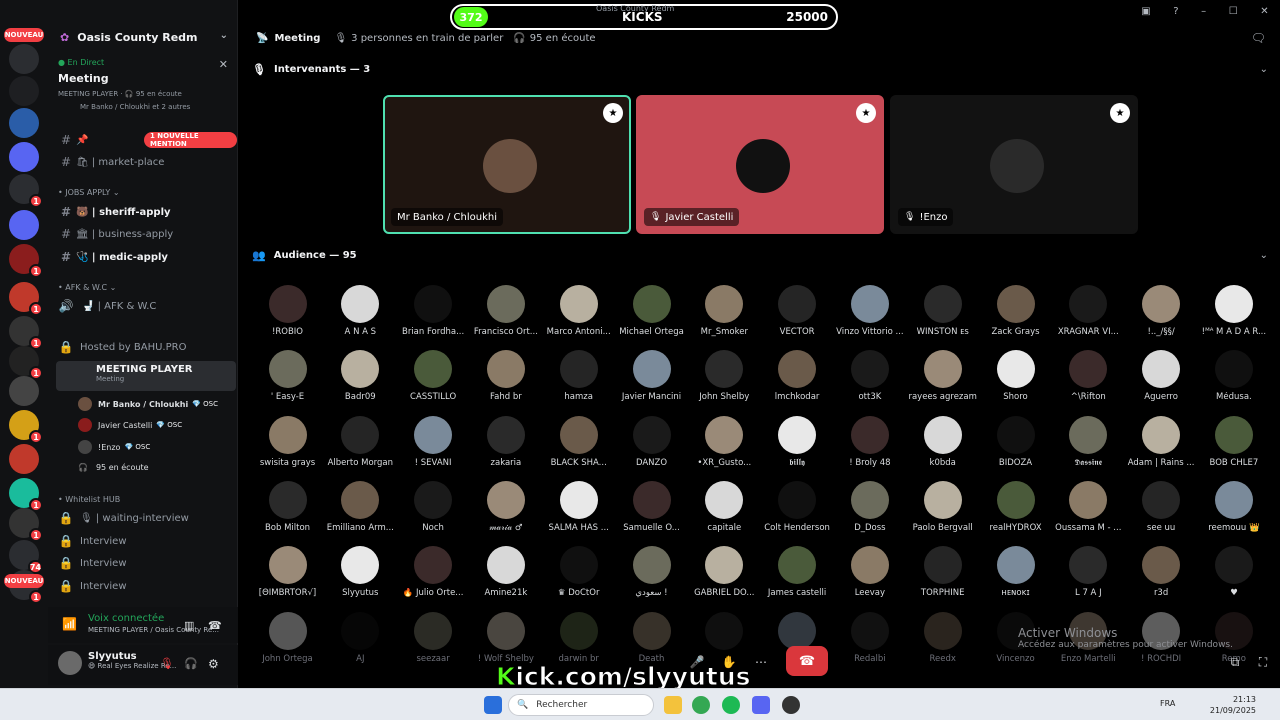 This screenshot has height=720, width=1280. I want to click on audience-member: [ΘIMBRTOR√], so click(287, 572).